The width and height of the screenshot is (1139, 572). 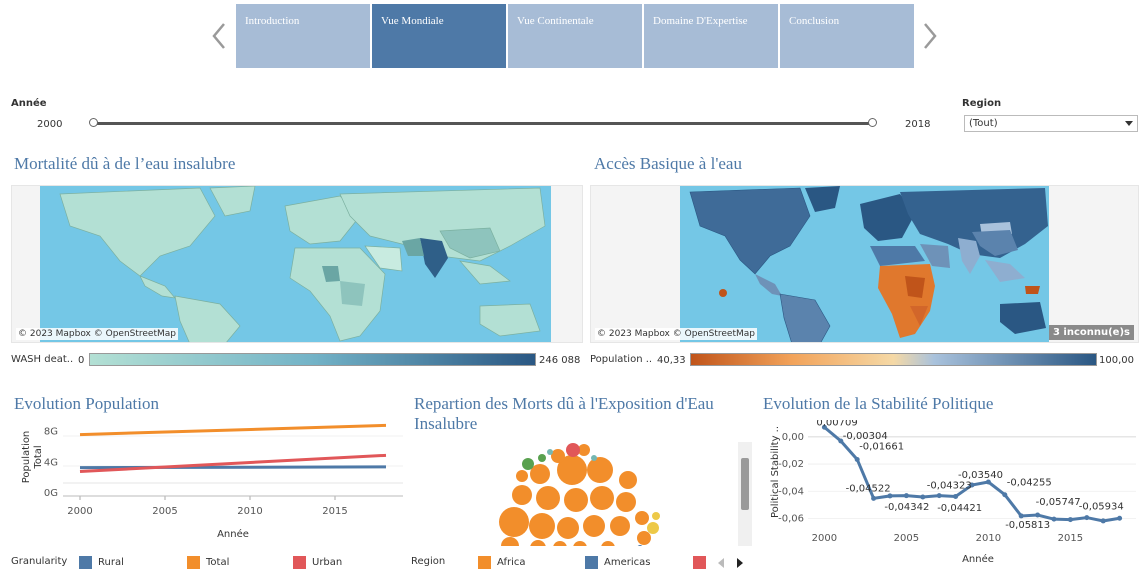 What do you see at coordinates (1101, 507) in the screenshot?
I see `stability-data-label: -0,05934` at bounding box center [1101, 507].